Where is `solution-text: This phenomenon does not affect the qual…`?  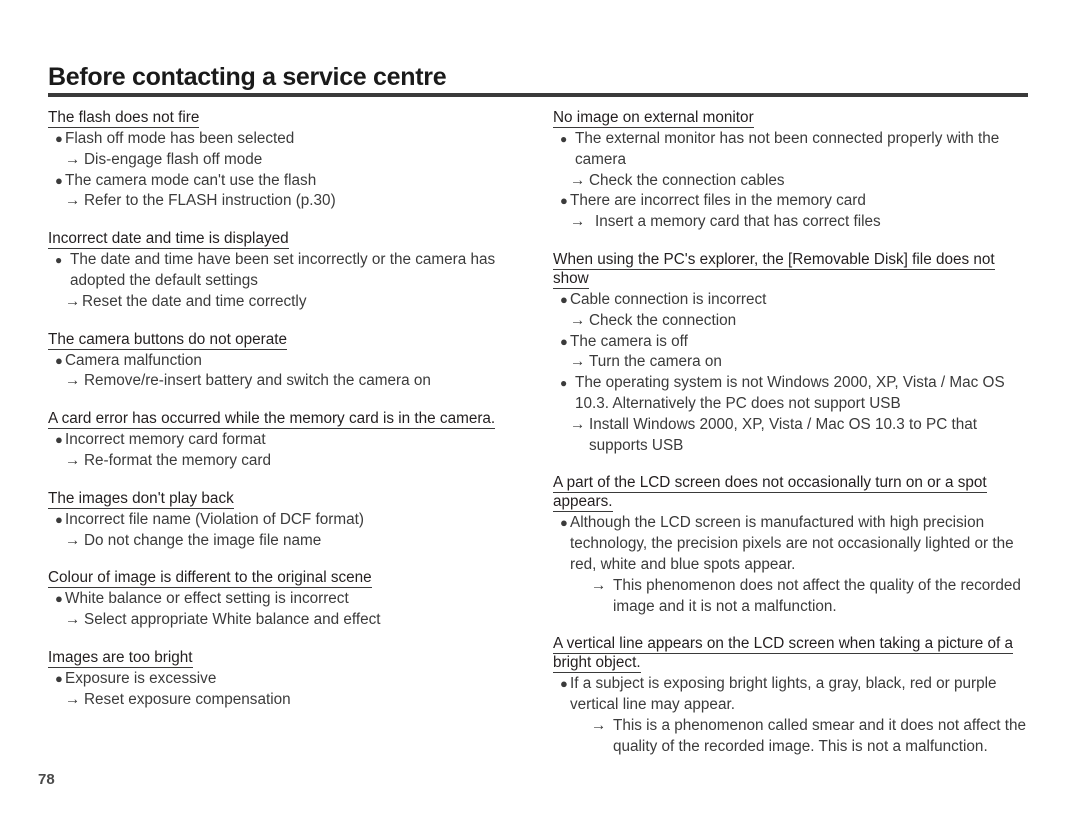
solution-text: This phenomenon does not affect the qual… is located at coordinates (817, 595).